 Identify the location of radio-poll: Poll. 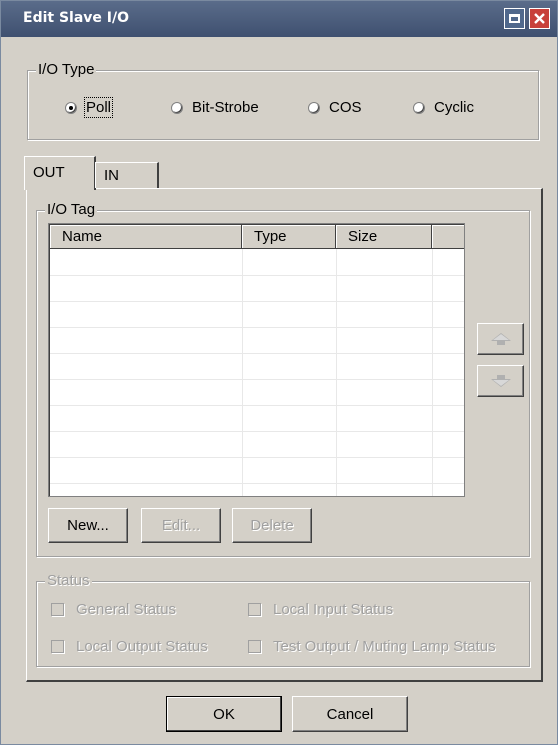
(89, 107).